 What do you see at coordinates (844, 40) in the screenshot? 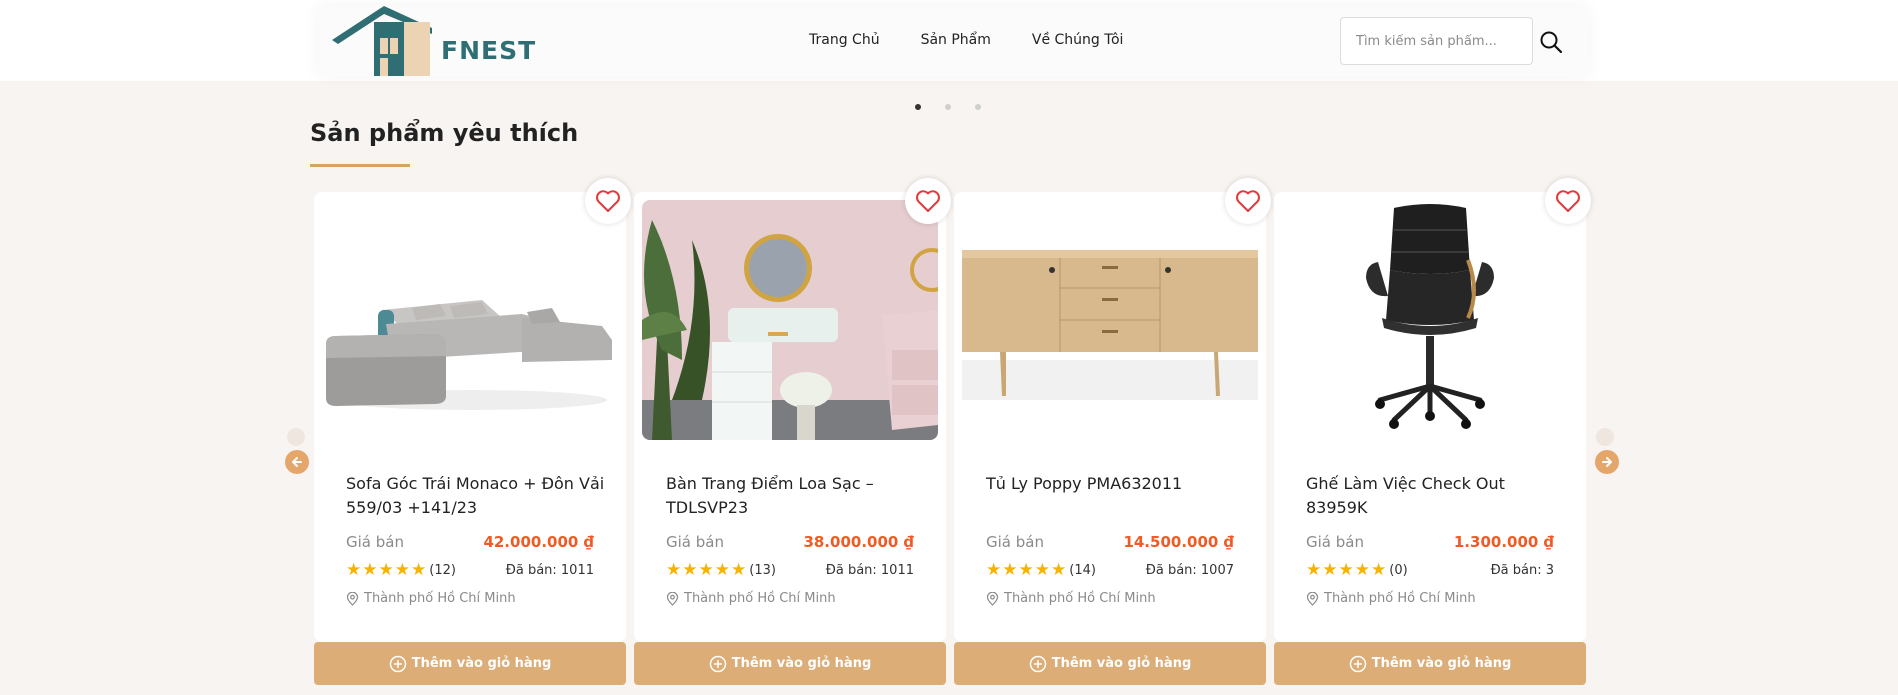
I see `nav-home: Trang Chủ` at bounding box center [844, 40].